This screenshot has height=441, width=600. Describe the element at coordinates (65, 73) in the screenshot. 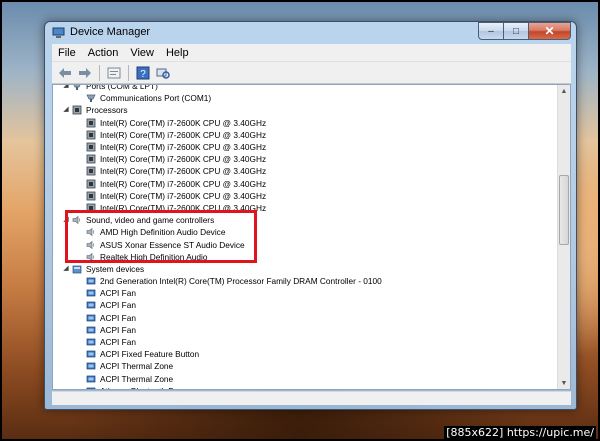

I see `back-arrow-icon` at that location.